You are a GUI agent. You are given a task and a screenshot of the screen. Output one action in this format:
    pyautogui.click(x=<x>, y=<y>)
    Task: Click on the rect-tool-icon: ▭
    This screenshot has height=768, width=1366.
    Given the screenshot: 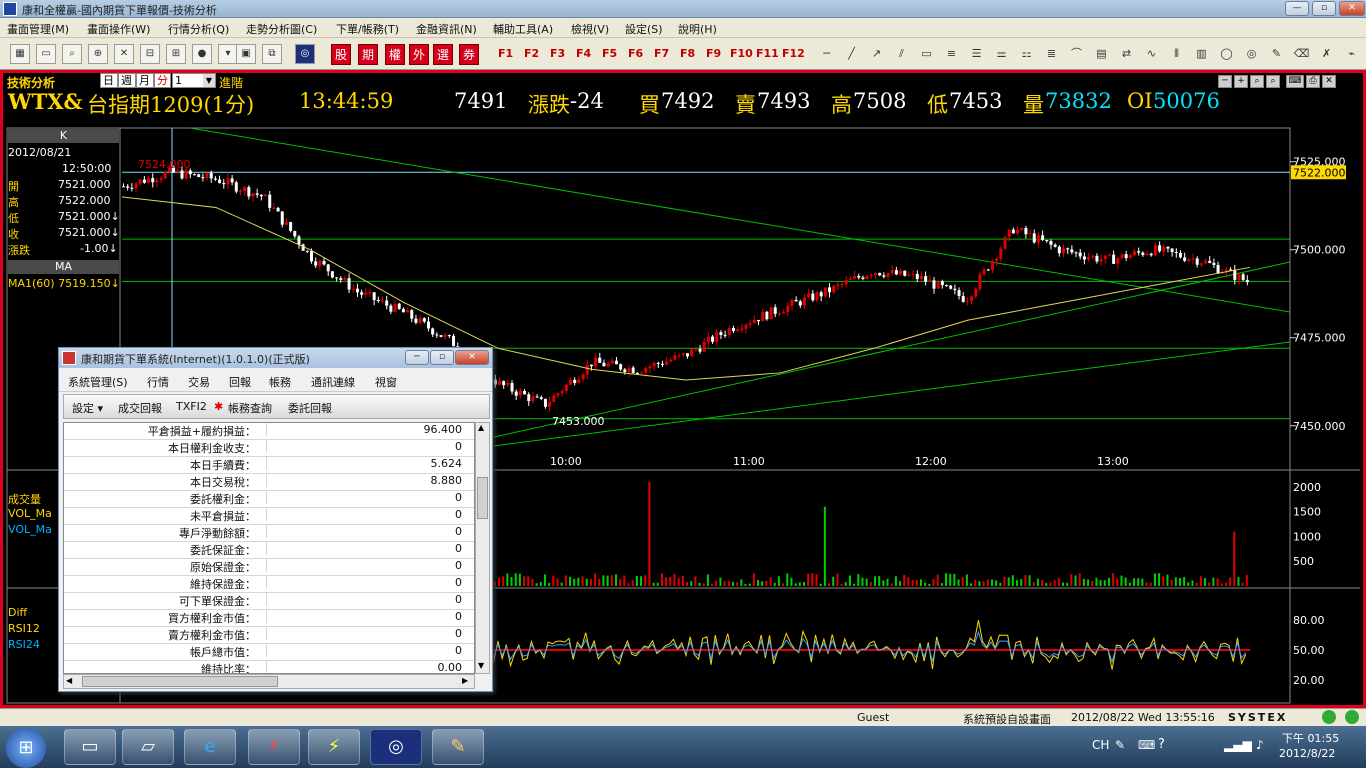 What is the action you would take?
    pyautogui.click(x=926, y=54)
    